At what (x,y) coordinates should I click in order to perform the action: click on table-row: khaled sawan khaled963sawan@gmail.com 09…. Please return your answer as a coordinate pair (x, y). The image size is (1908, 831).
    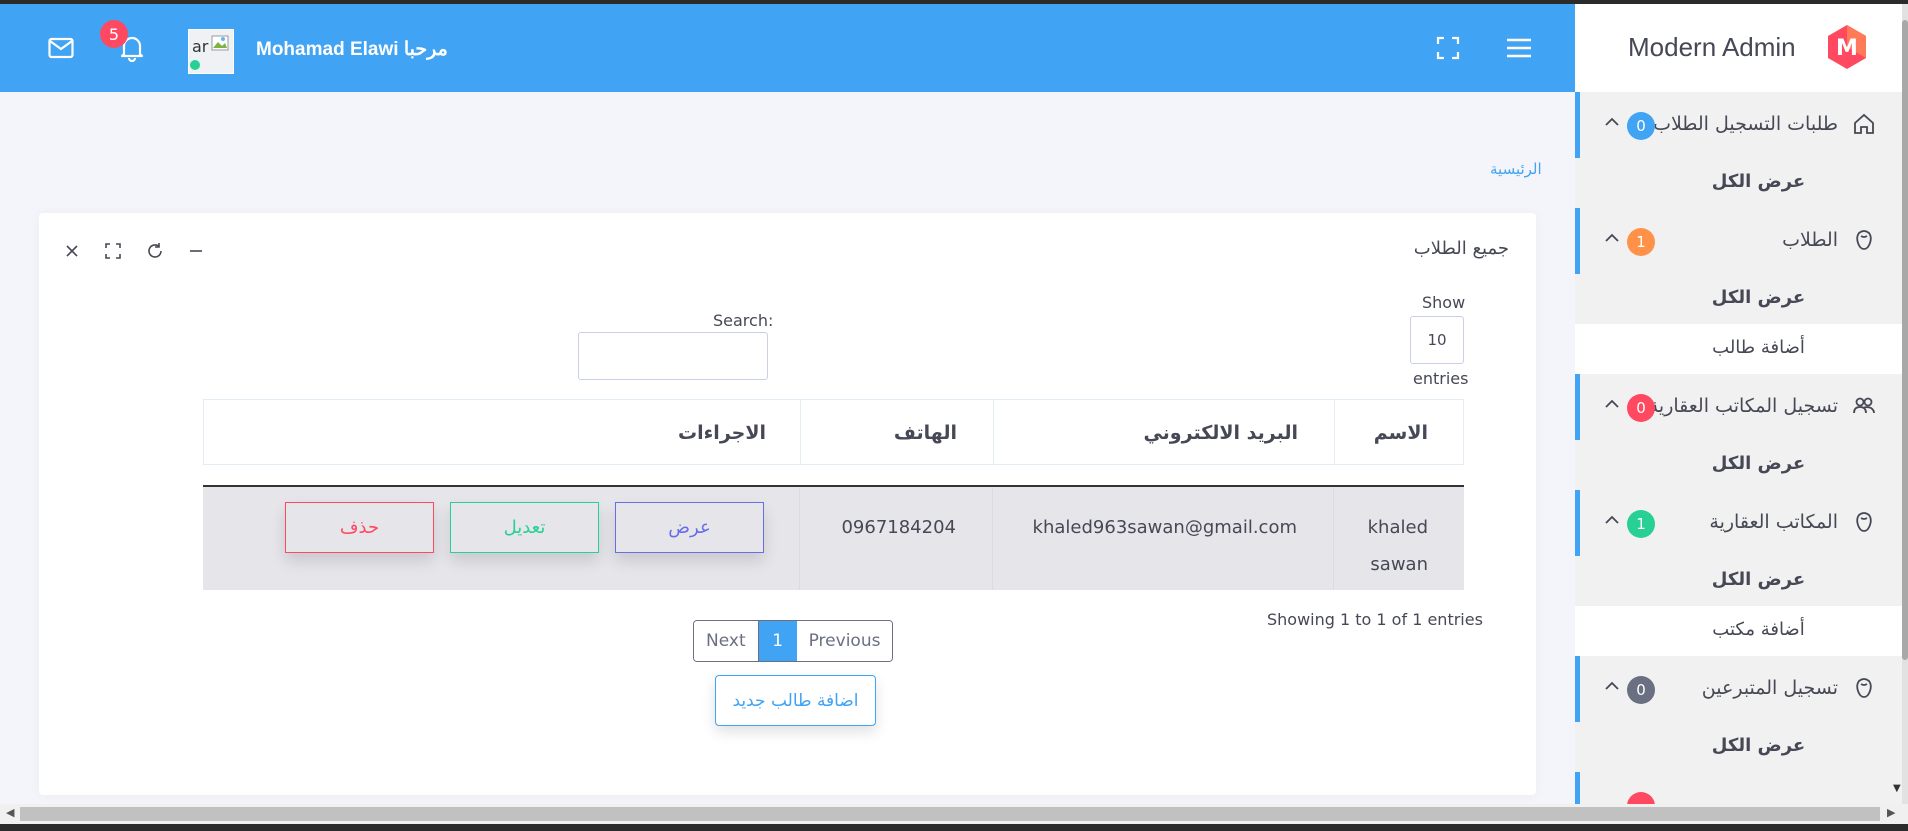
    Looking at the image, I should click on (833, 537).